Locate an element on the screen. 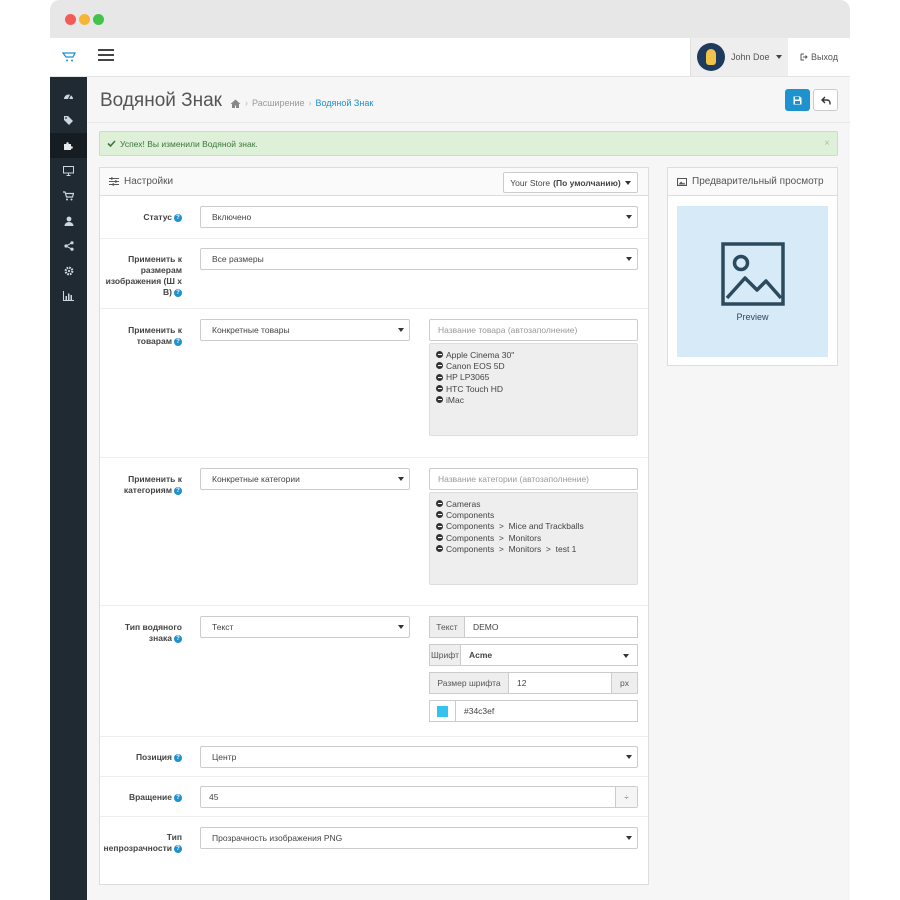  list-item: HP LP3065 is located at coordinates (533, 377).